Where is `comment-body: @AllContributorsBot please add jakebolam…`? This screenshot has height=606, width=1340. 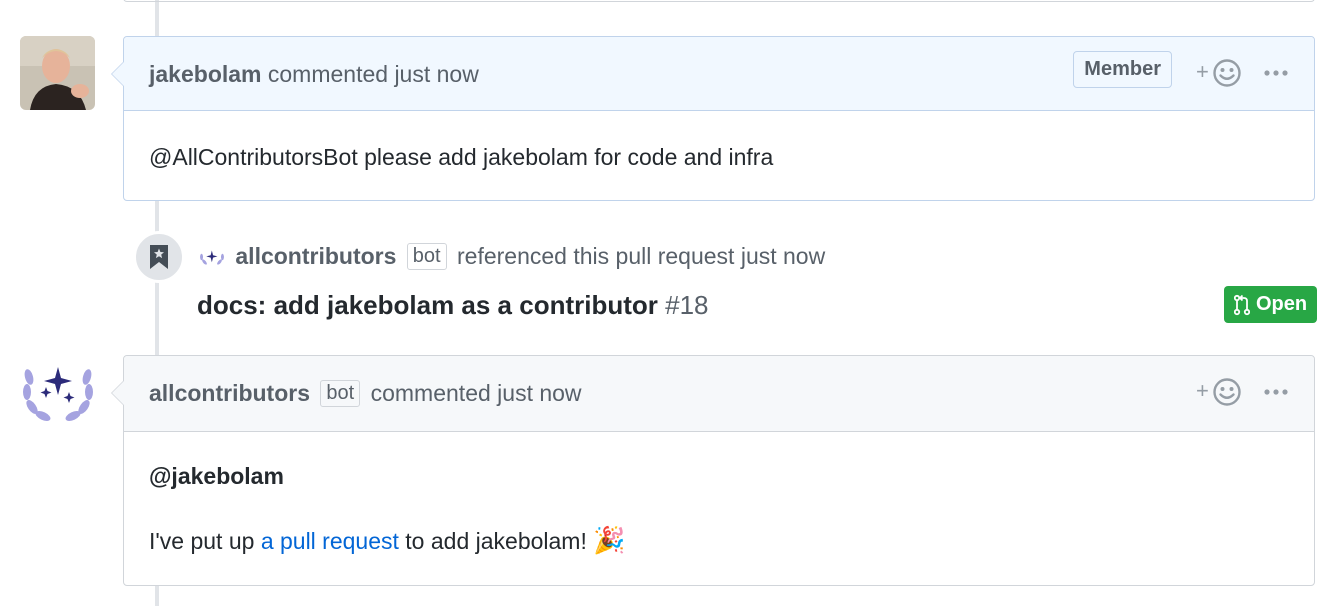
comment-body: @AllContributorsBot please add jakebolam… is located at coordinates (461, 157).